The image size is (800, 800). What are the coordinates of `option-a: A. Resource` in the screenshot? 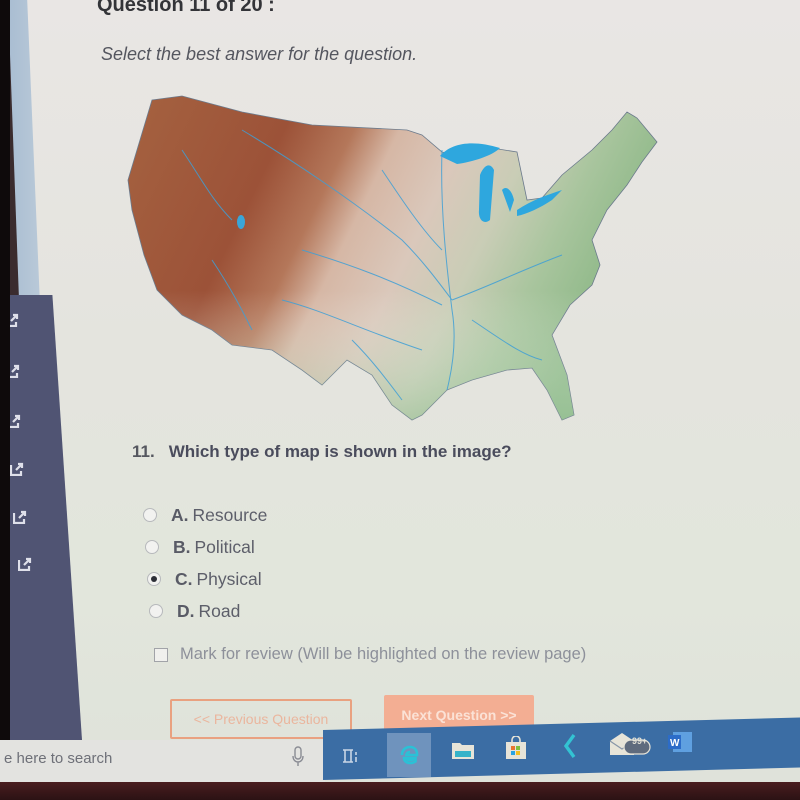 It's located at (205, 515).